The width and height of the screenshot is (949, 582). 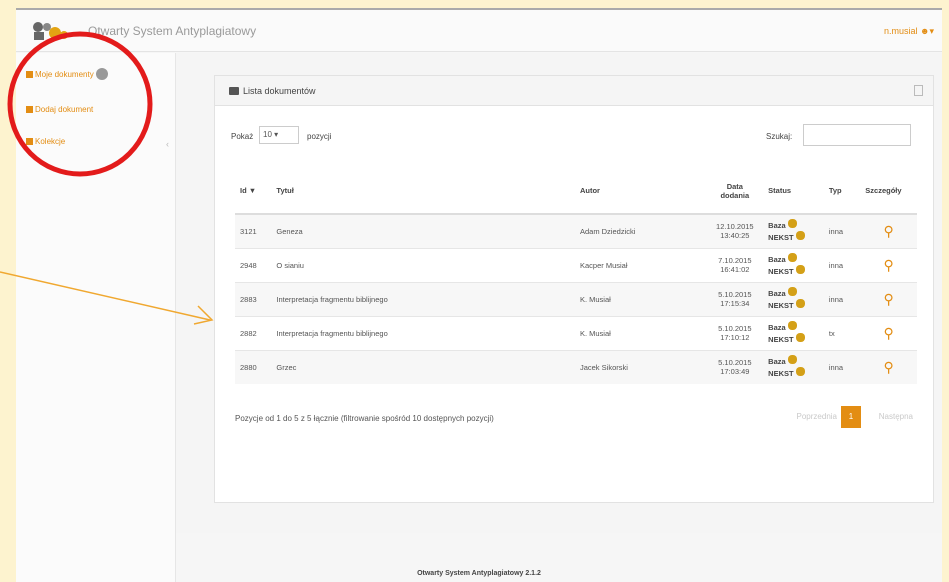 I want to click on next-page-button: Następna, so click(x=896, y=416).